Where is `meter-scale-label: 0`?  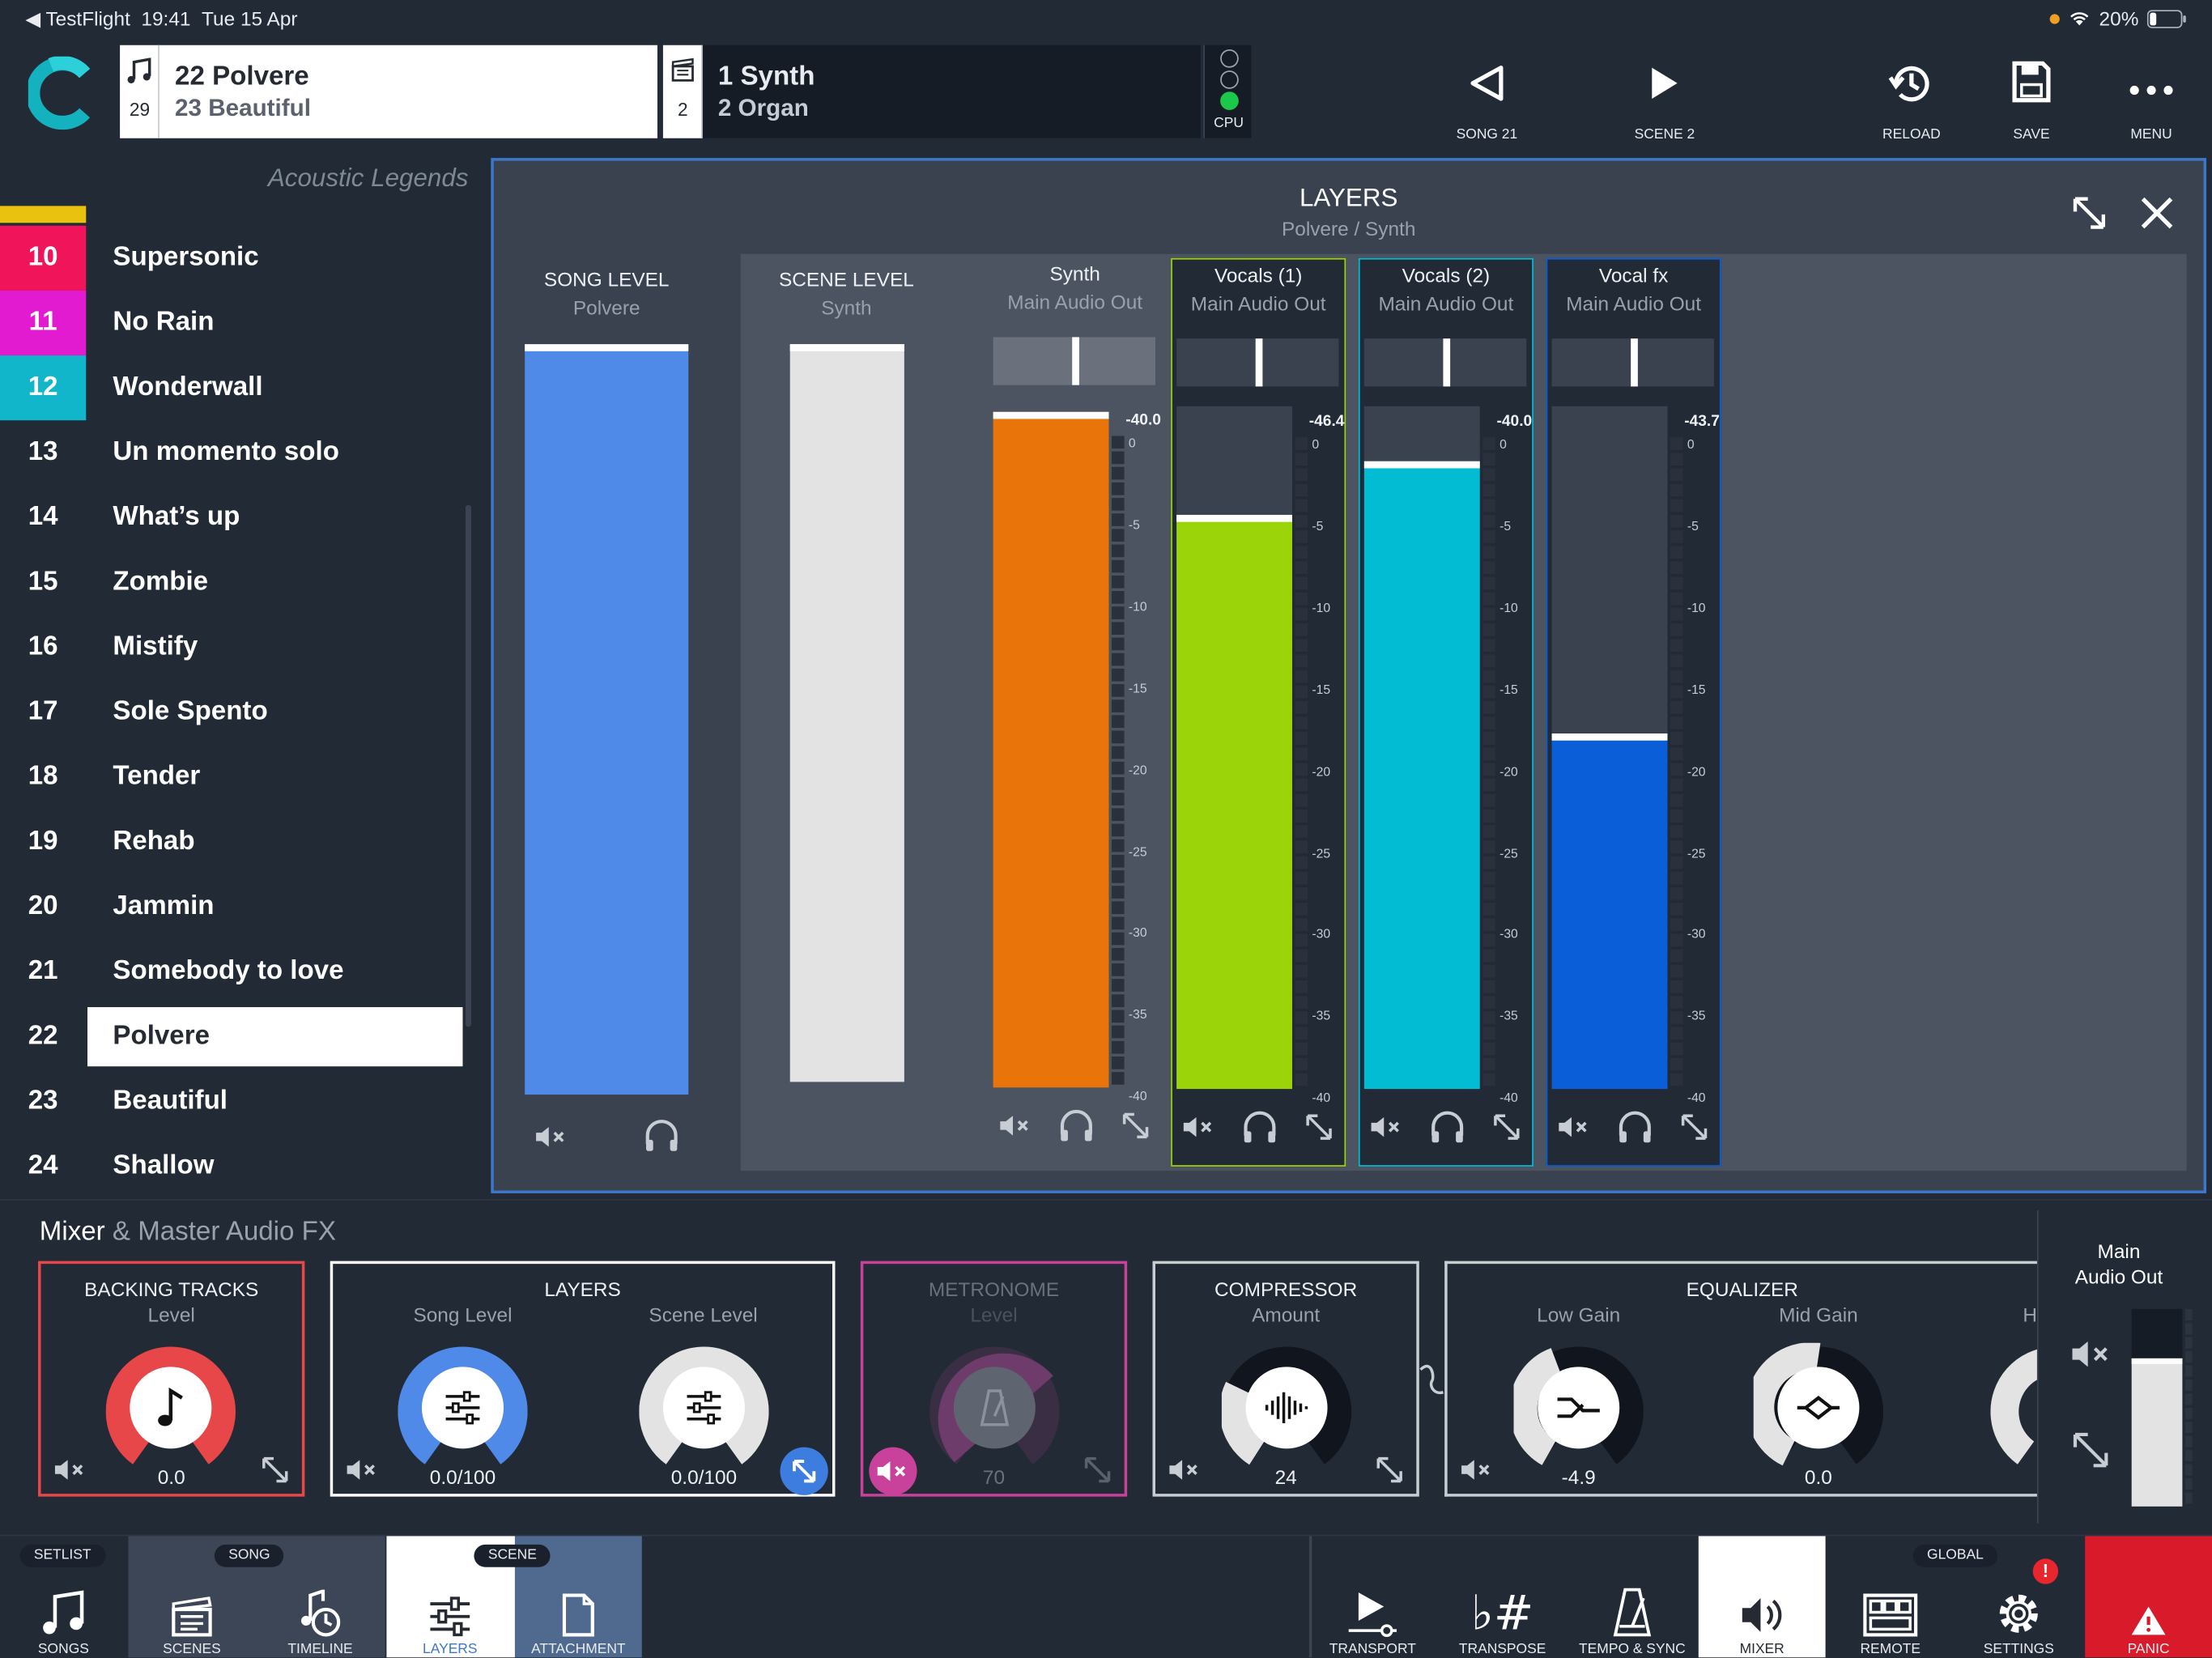 meter-scale-label: 0 is located at coordinates (1132, 443).